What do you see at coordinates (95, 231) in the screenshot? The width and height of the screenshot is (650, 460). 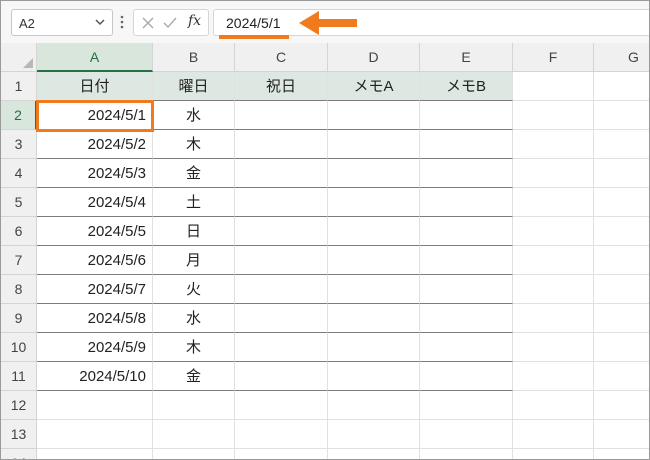 I see `cell-a6: 2024/5/5` at bounding box center [95, 231].